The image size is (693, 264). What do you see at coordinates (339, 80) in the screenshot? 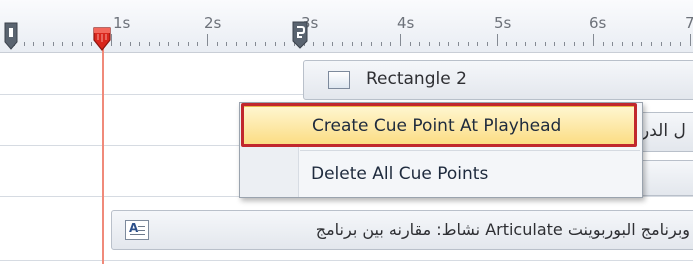
I see `rectangle-shape-icon` at bounding box center [339, 80].